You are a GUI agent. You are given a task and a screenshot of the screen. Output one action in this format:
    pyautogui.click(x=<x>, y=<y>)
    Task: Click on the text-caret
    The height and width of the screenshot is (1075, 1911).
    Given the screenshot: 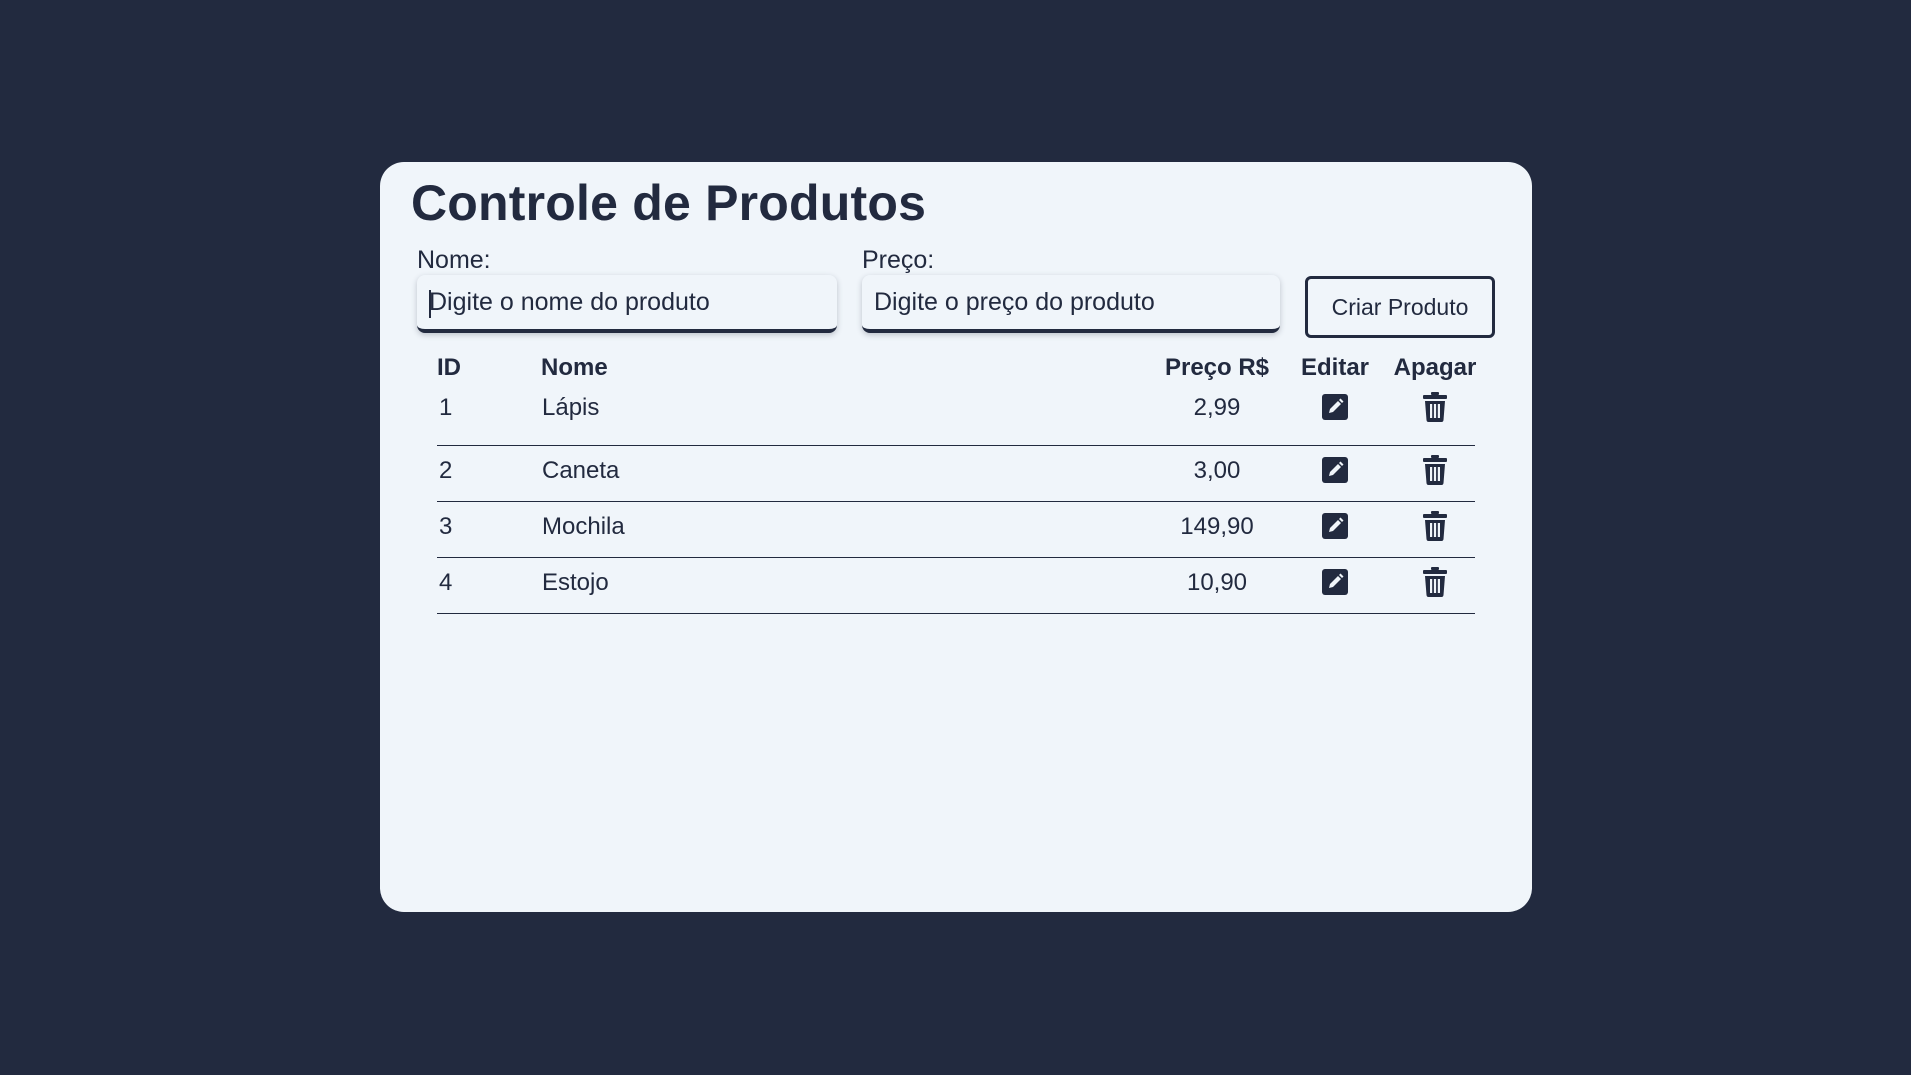 What is the action you would take?
    pyautogui.click(x=430, y=304)
    